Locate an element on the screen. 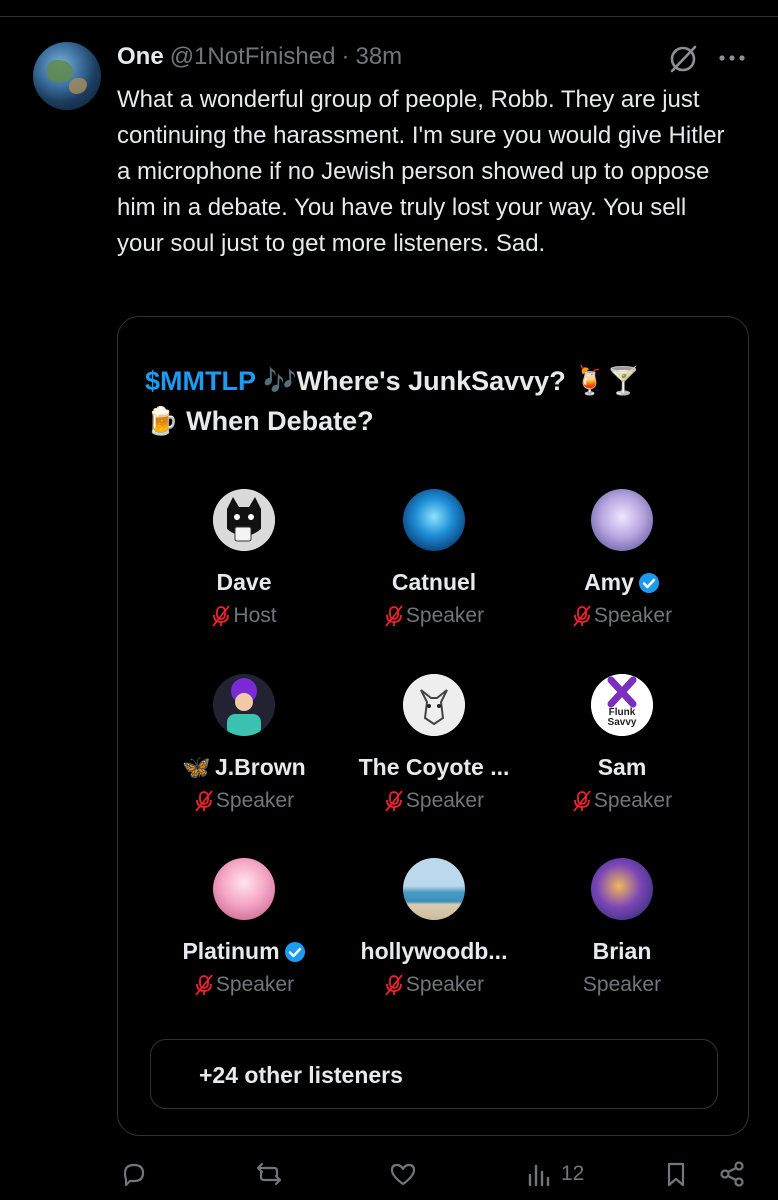 This screenshot has height=1200, width=778. author-avatar is located at coordinates (67, 76).